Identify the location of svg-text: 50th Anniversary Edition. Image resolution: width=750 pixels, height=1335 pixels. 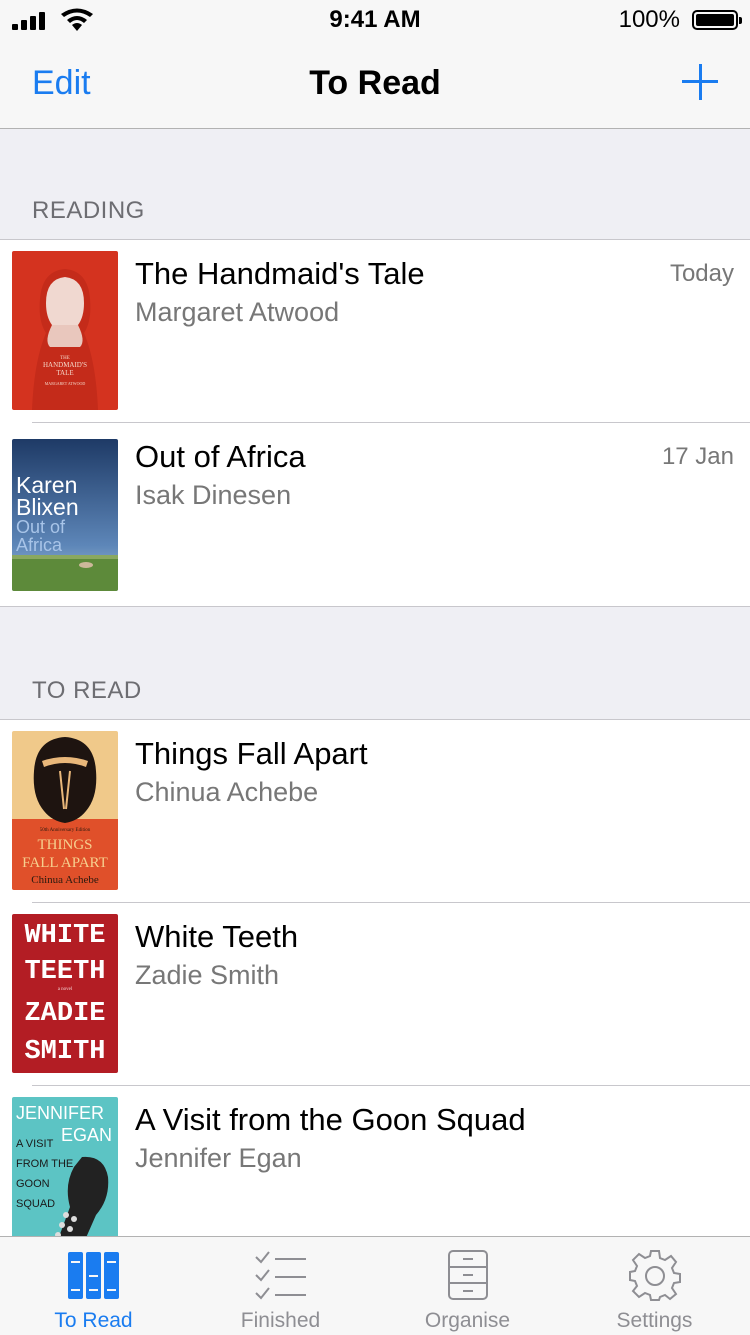
(65, 830).